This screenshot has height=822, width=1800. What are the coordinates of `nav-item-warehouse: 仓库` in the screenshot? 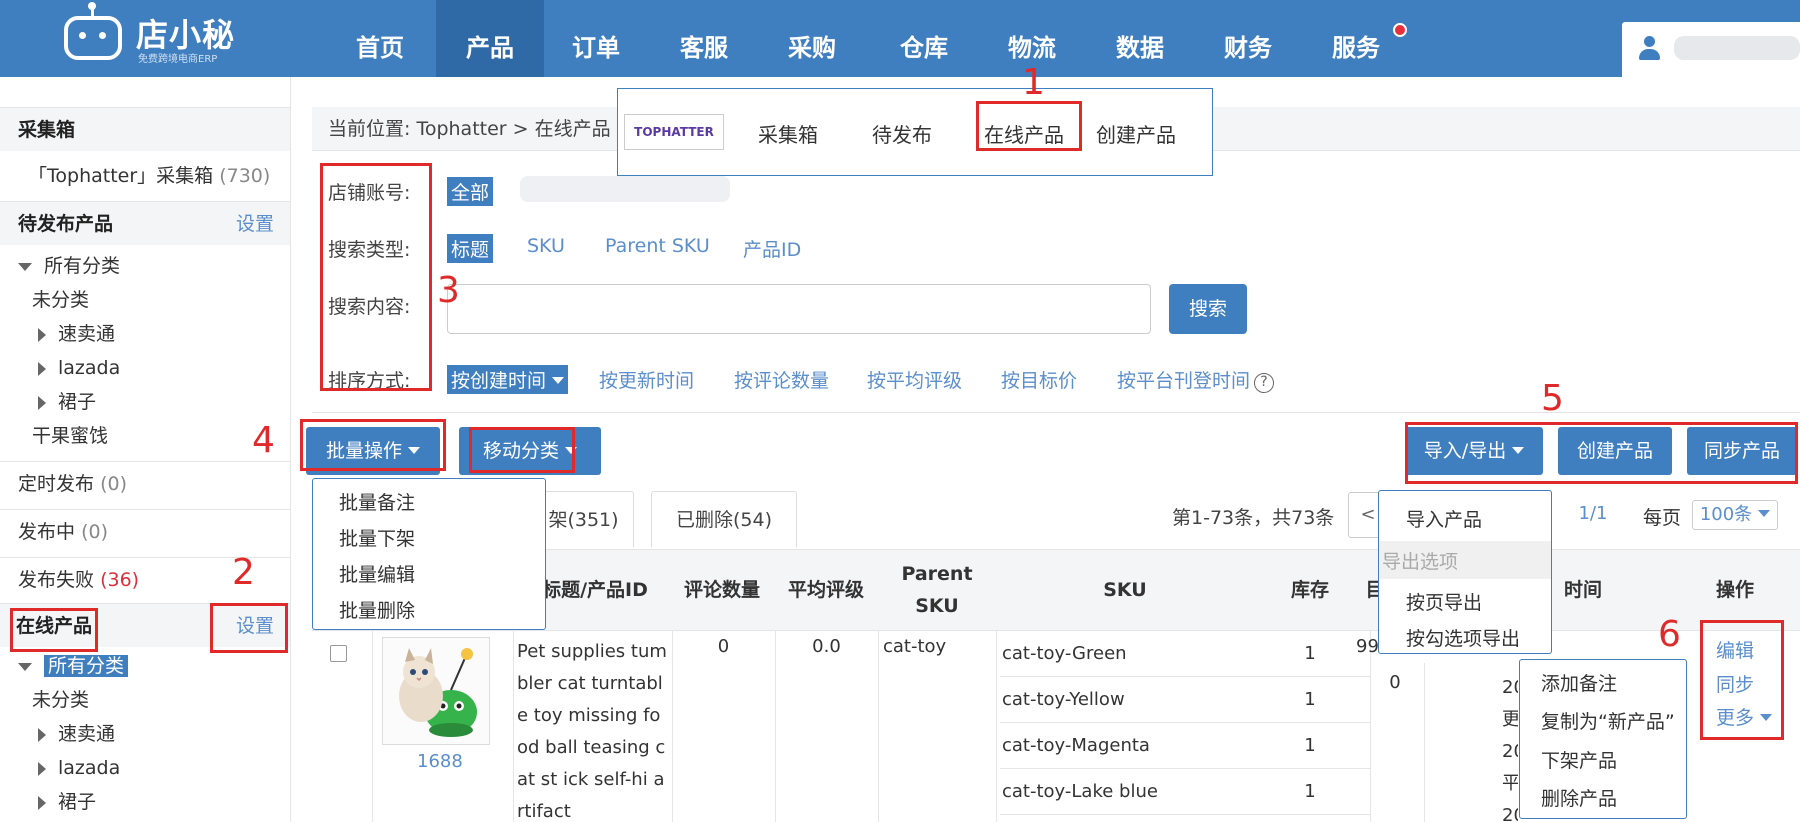 It's located at (924, 38).